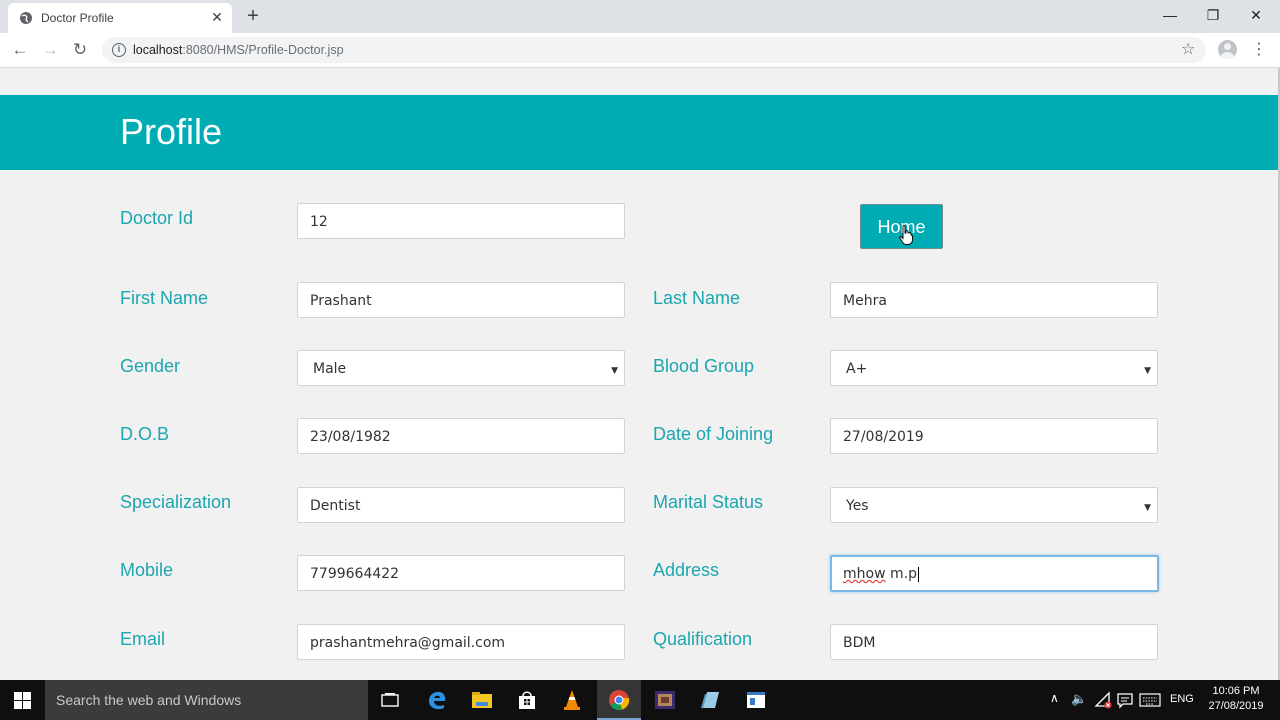  Describe the element at coordinates (461, 436) in the screenshot. I see `dob-input: 23/08/1982` at that location.